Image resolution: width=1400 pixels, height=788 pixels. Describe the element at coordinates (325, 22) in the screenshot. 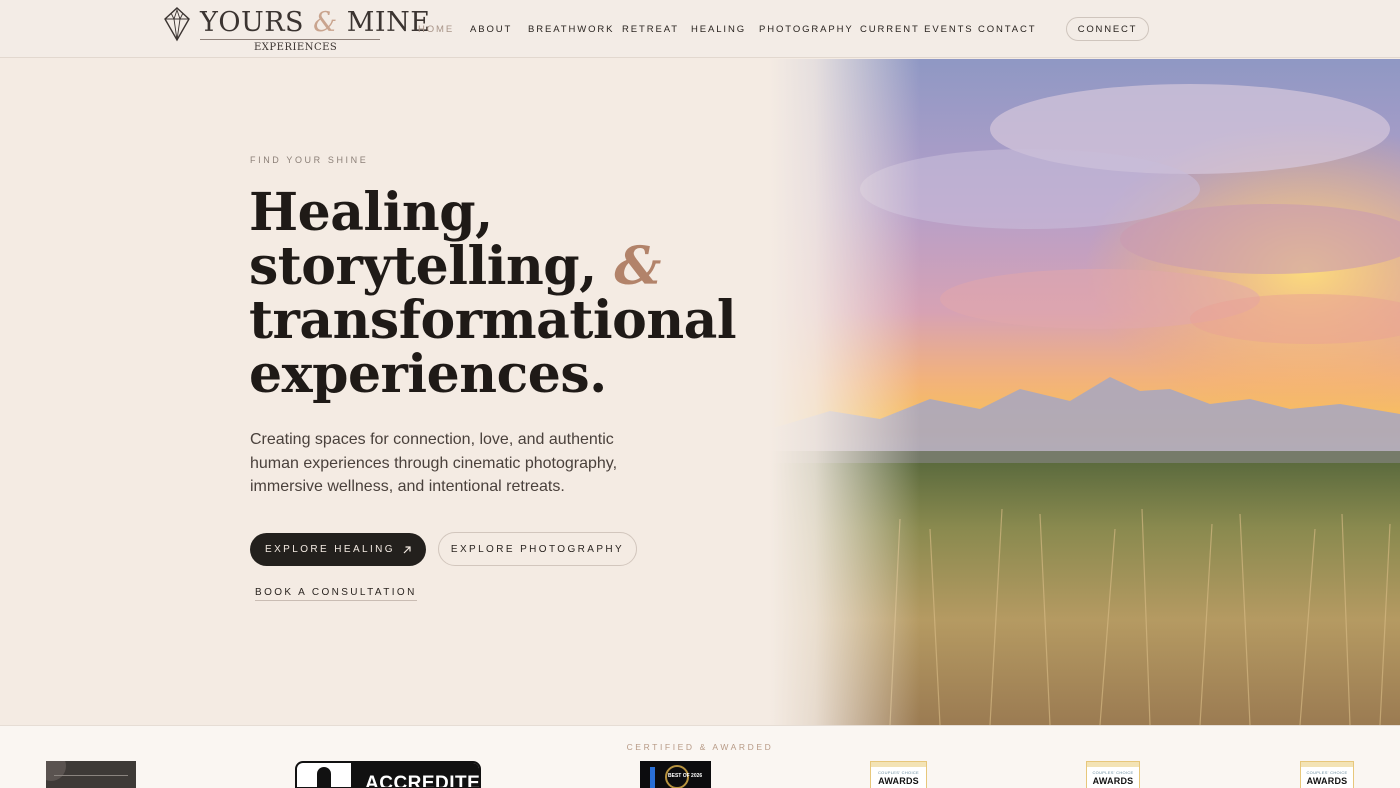

I see `brand-ampersand: &` at that location.